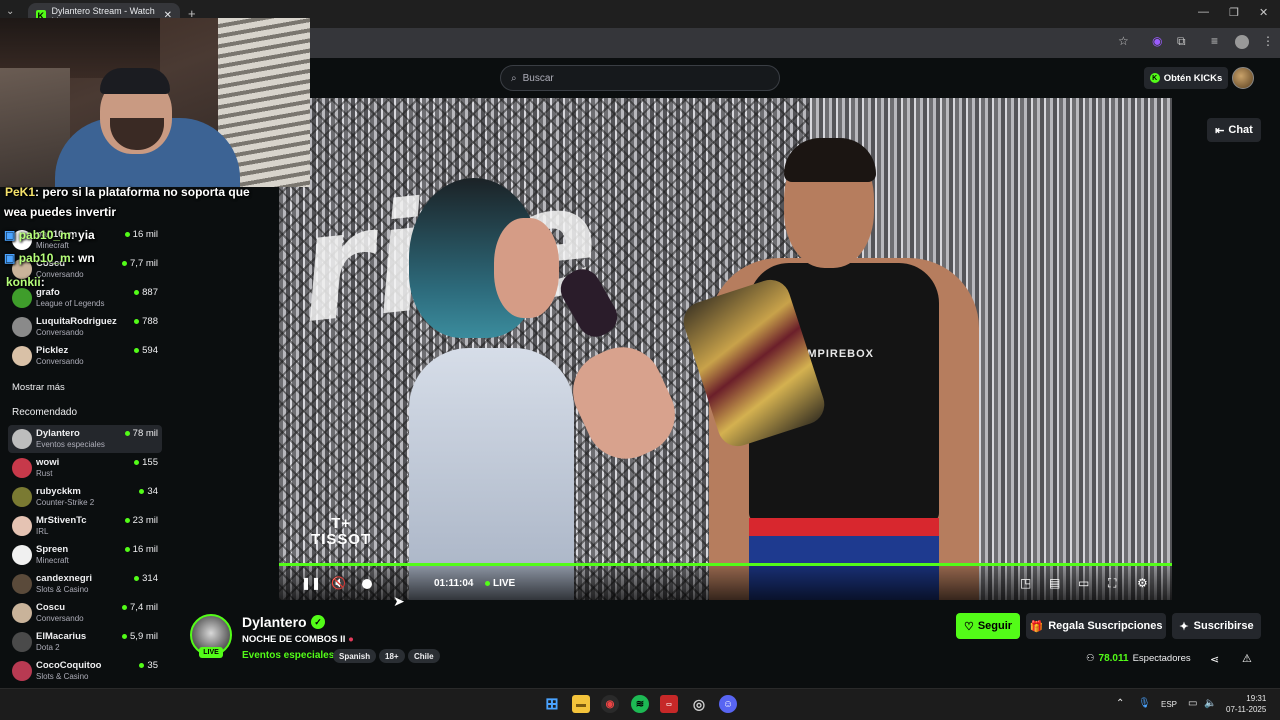  I want to click on channel-name: Spreen, so click(52, 549).